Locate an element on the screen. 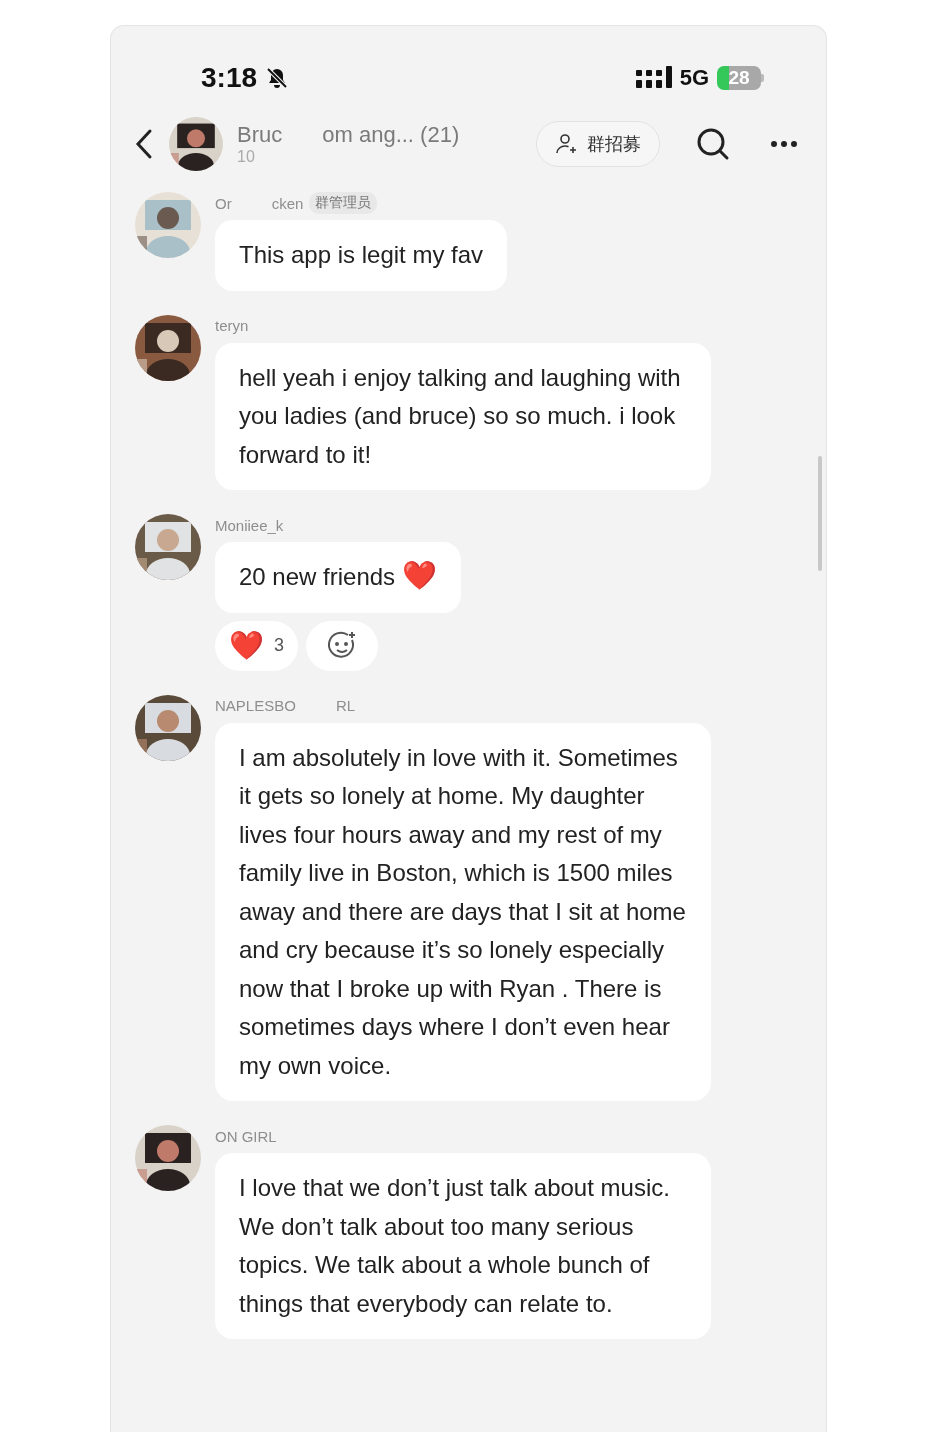  sender-name: Moniiee_k is located at coordinates (249, 525).